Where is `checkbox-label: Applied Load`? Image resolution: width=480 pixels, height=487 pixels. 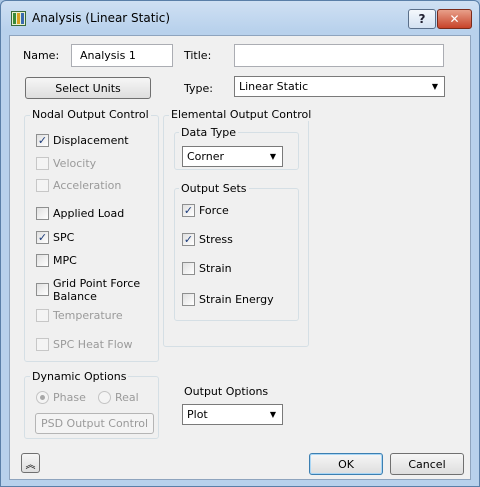 checkbox-label: Applied Load is located at coordinates (89, 213).